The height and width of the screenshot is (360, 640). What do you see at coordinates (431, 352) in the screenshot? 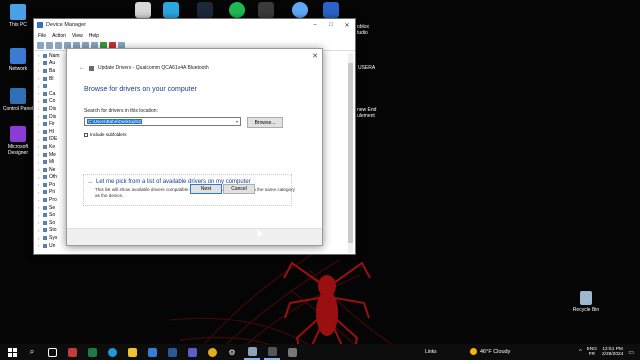
I see `links-toolbar: Links` at bounding box center [431, 352].